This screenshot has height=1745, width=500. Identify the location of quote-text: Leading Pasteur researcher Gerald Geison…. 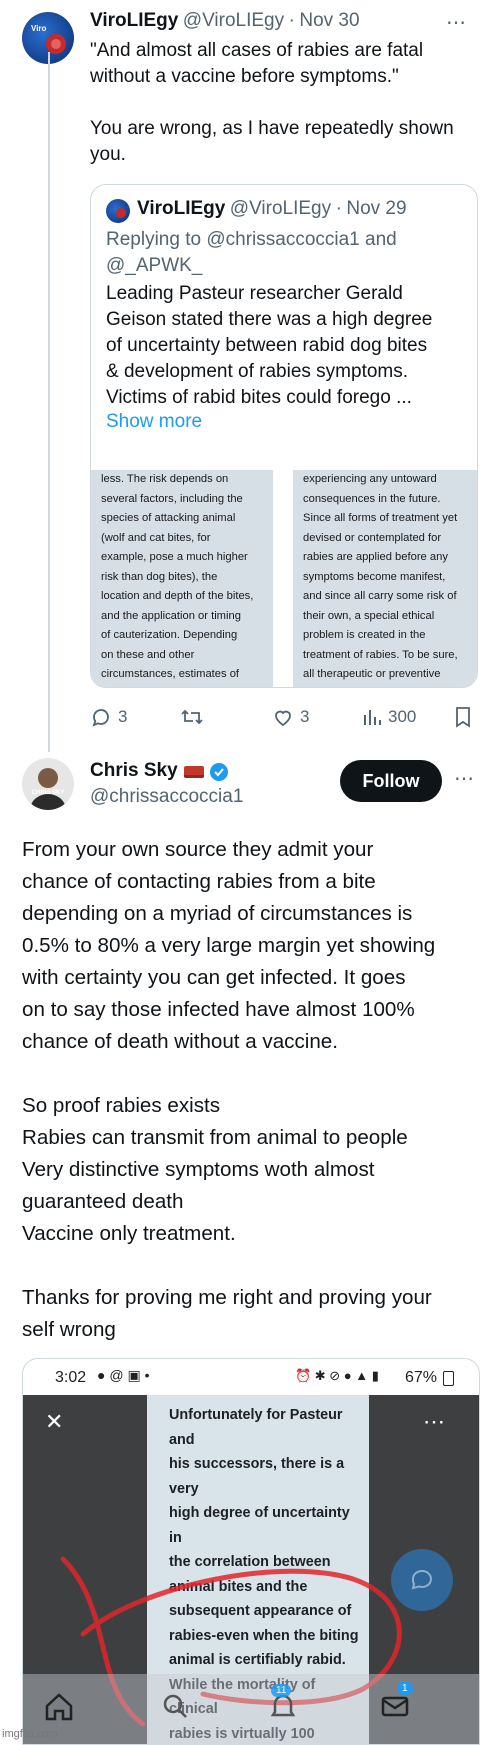
(269, 345).